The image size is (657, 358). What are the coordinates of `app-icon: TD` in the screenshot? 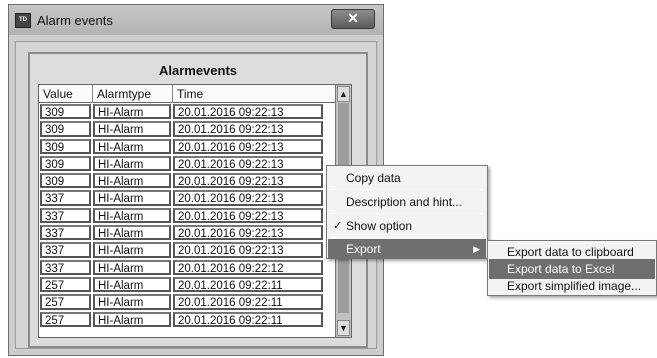 It's located at (23, 20).